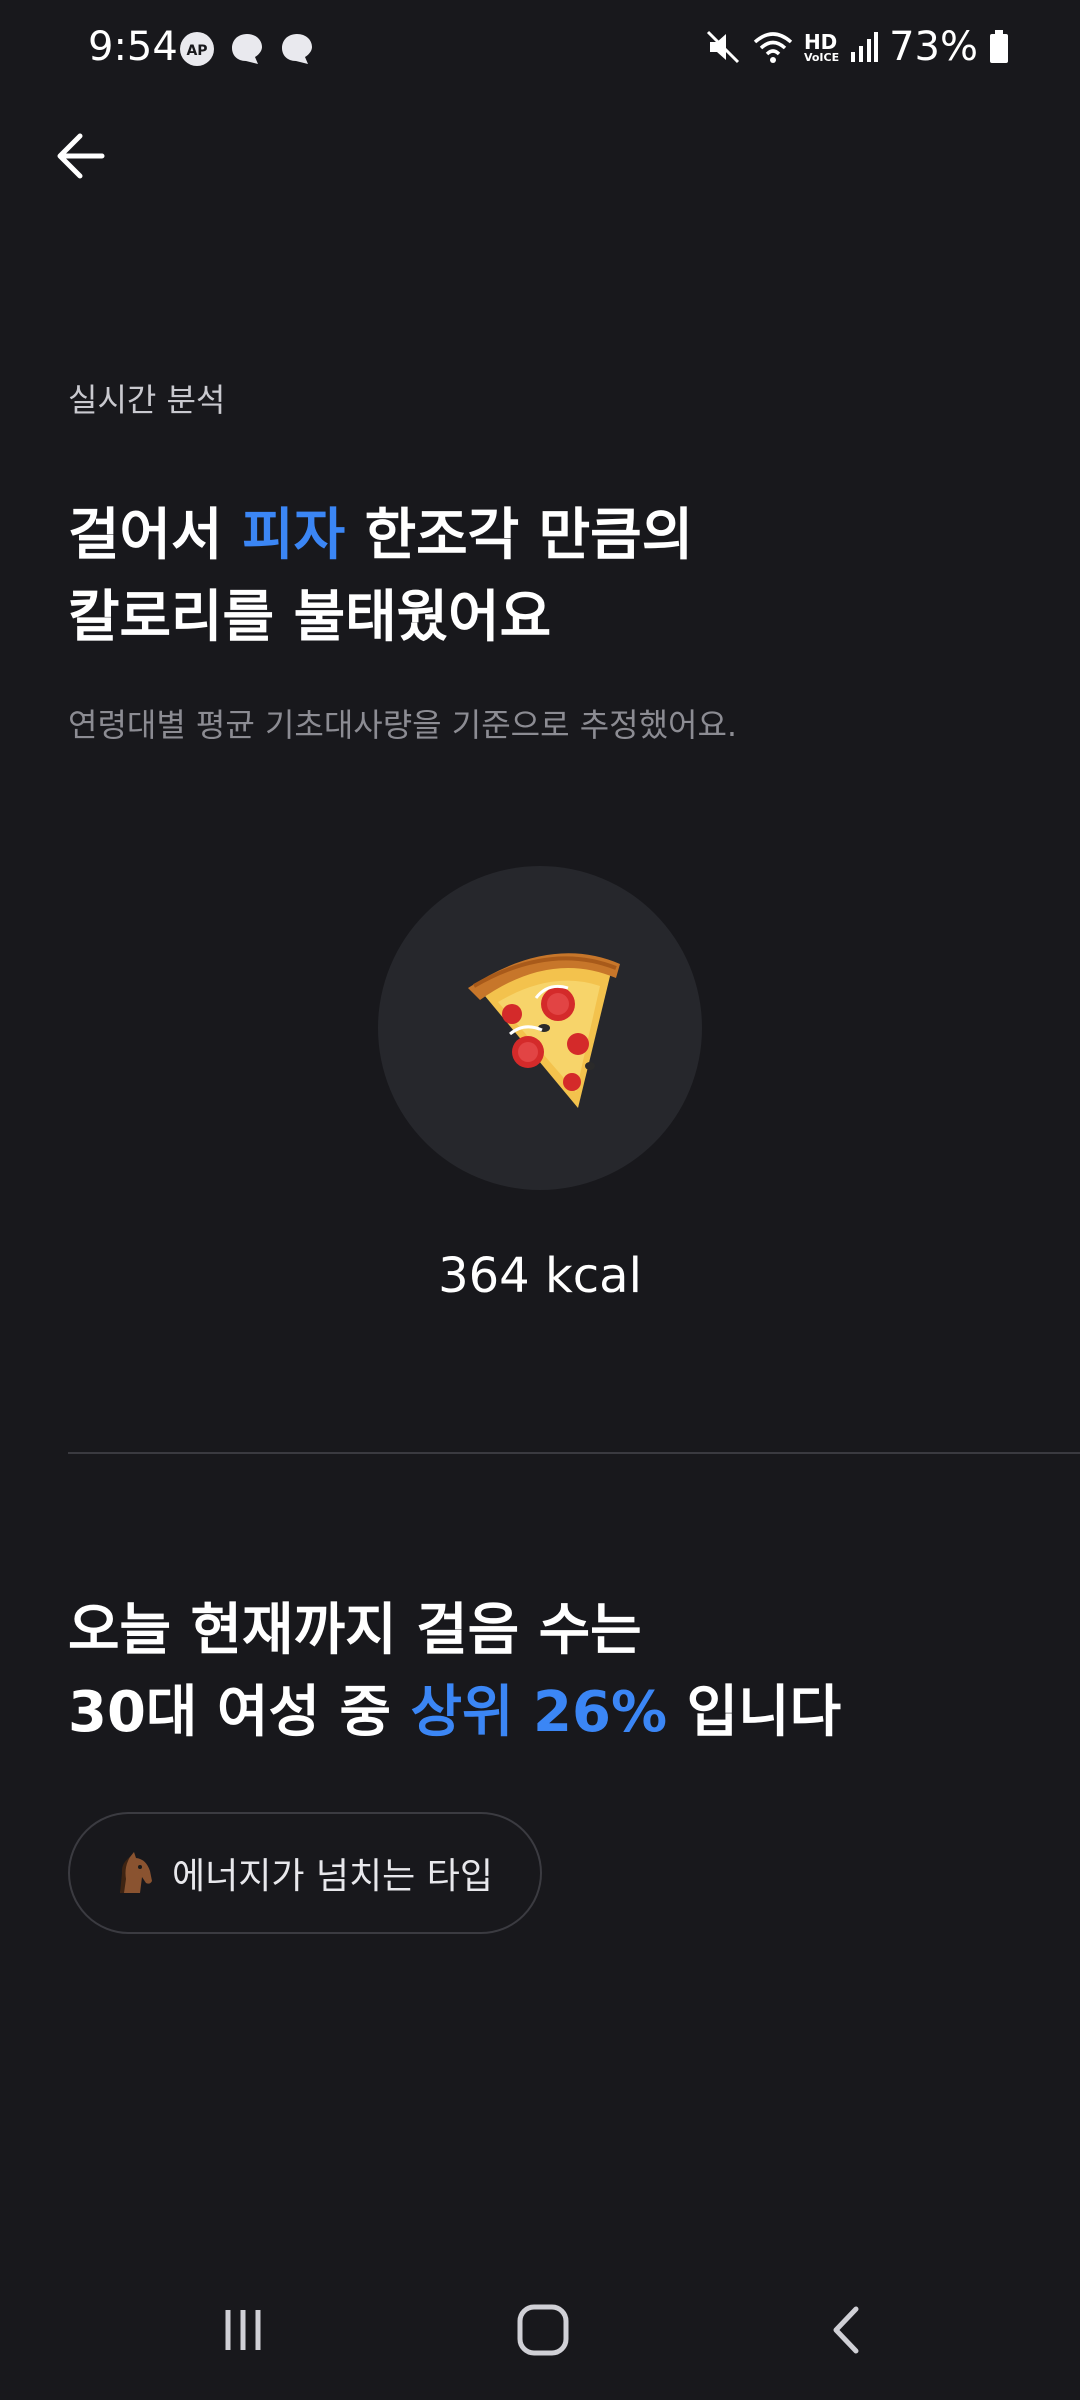 The height and width of the screenshot is (2400, 1080). I want to click on steps-rank-line1: 오늘 현재까지 걸음 수는, so click(355, 1630).